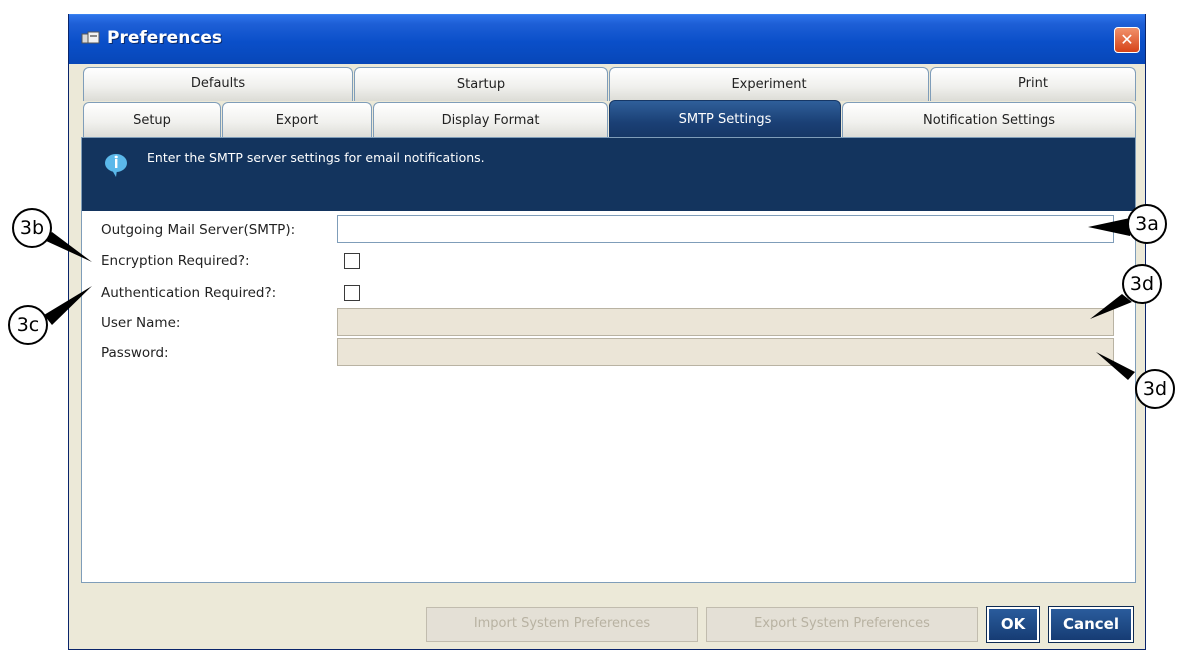 The width and height of the screenshot is (1179, 652). Describe the element at coordinates (1109, 227) in the screenshot. I see `callout-arrow-3a` at that location.